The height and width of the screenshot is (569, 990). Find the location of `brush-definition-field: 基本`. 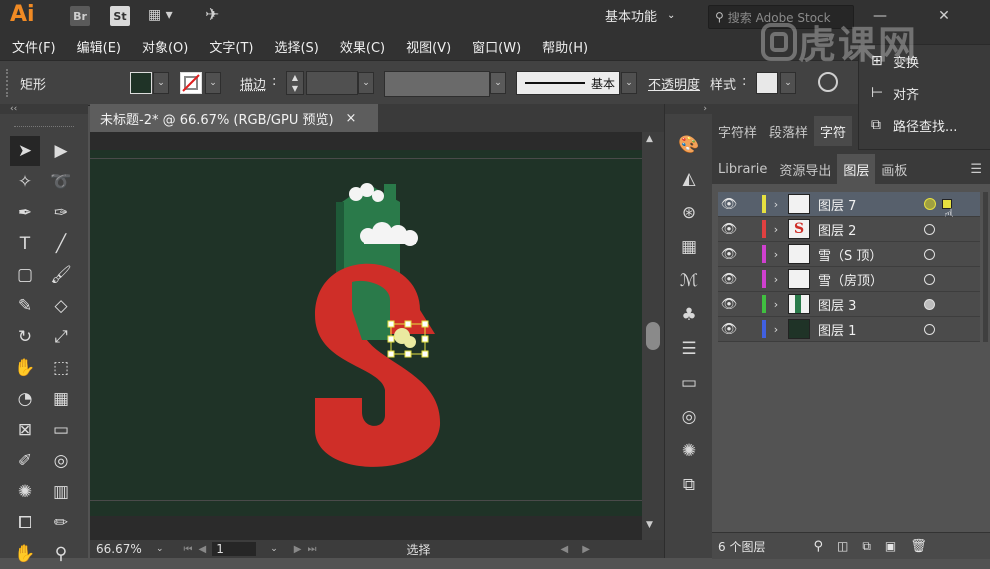

brush-definition-field: 基本 is located at coordinates (568, 83).